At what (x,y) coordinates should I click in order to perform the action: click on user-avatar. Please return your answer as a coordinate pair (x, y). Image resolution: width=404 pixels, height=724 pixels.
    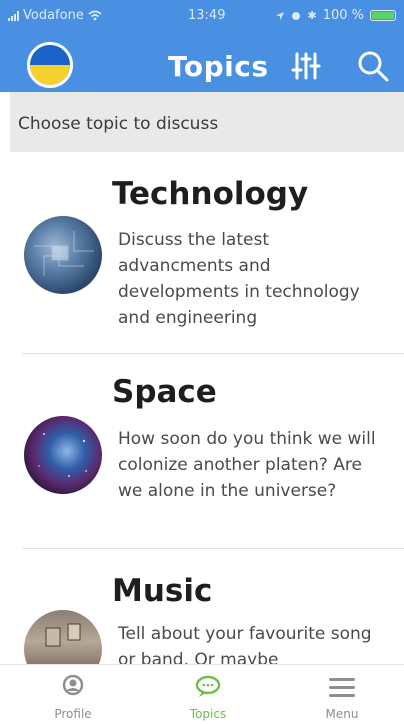
    Looking at the image, I should click on (50, 65).